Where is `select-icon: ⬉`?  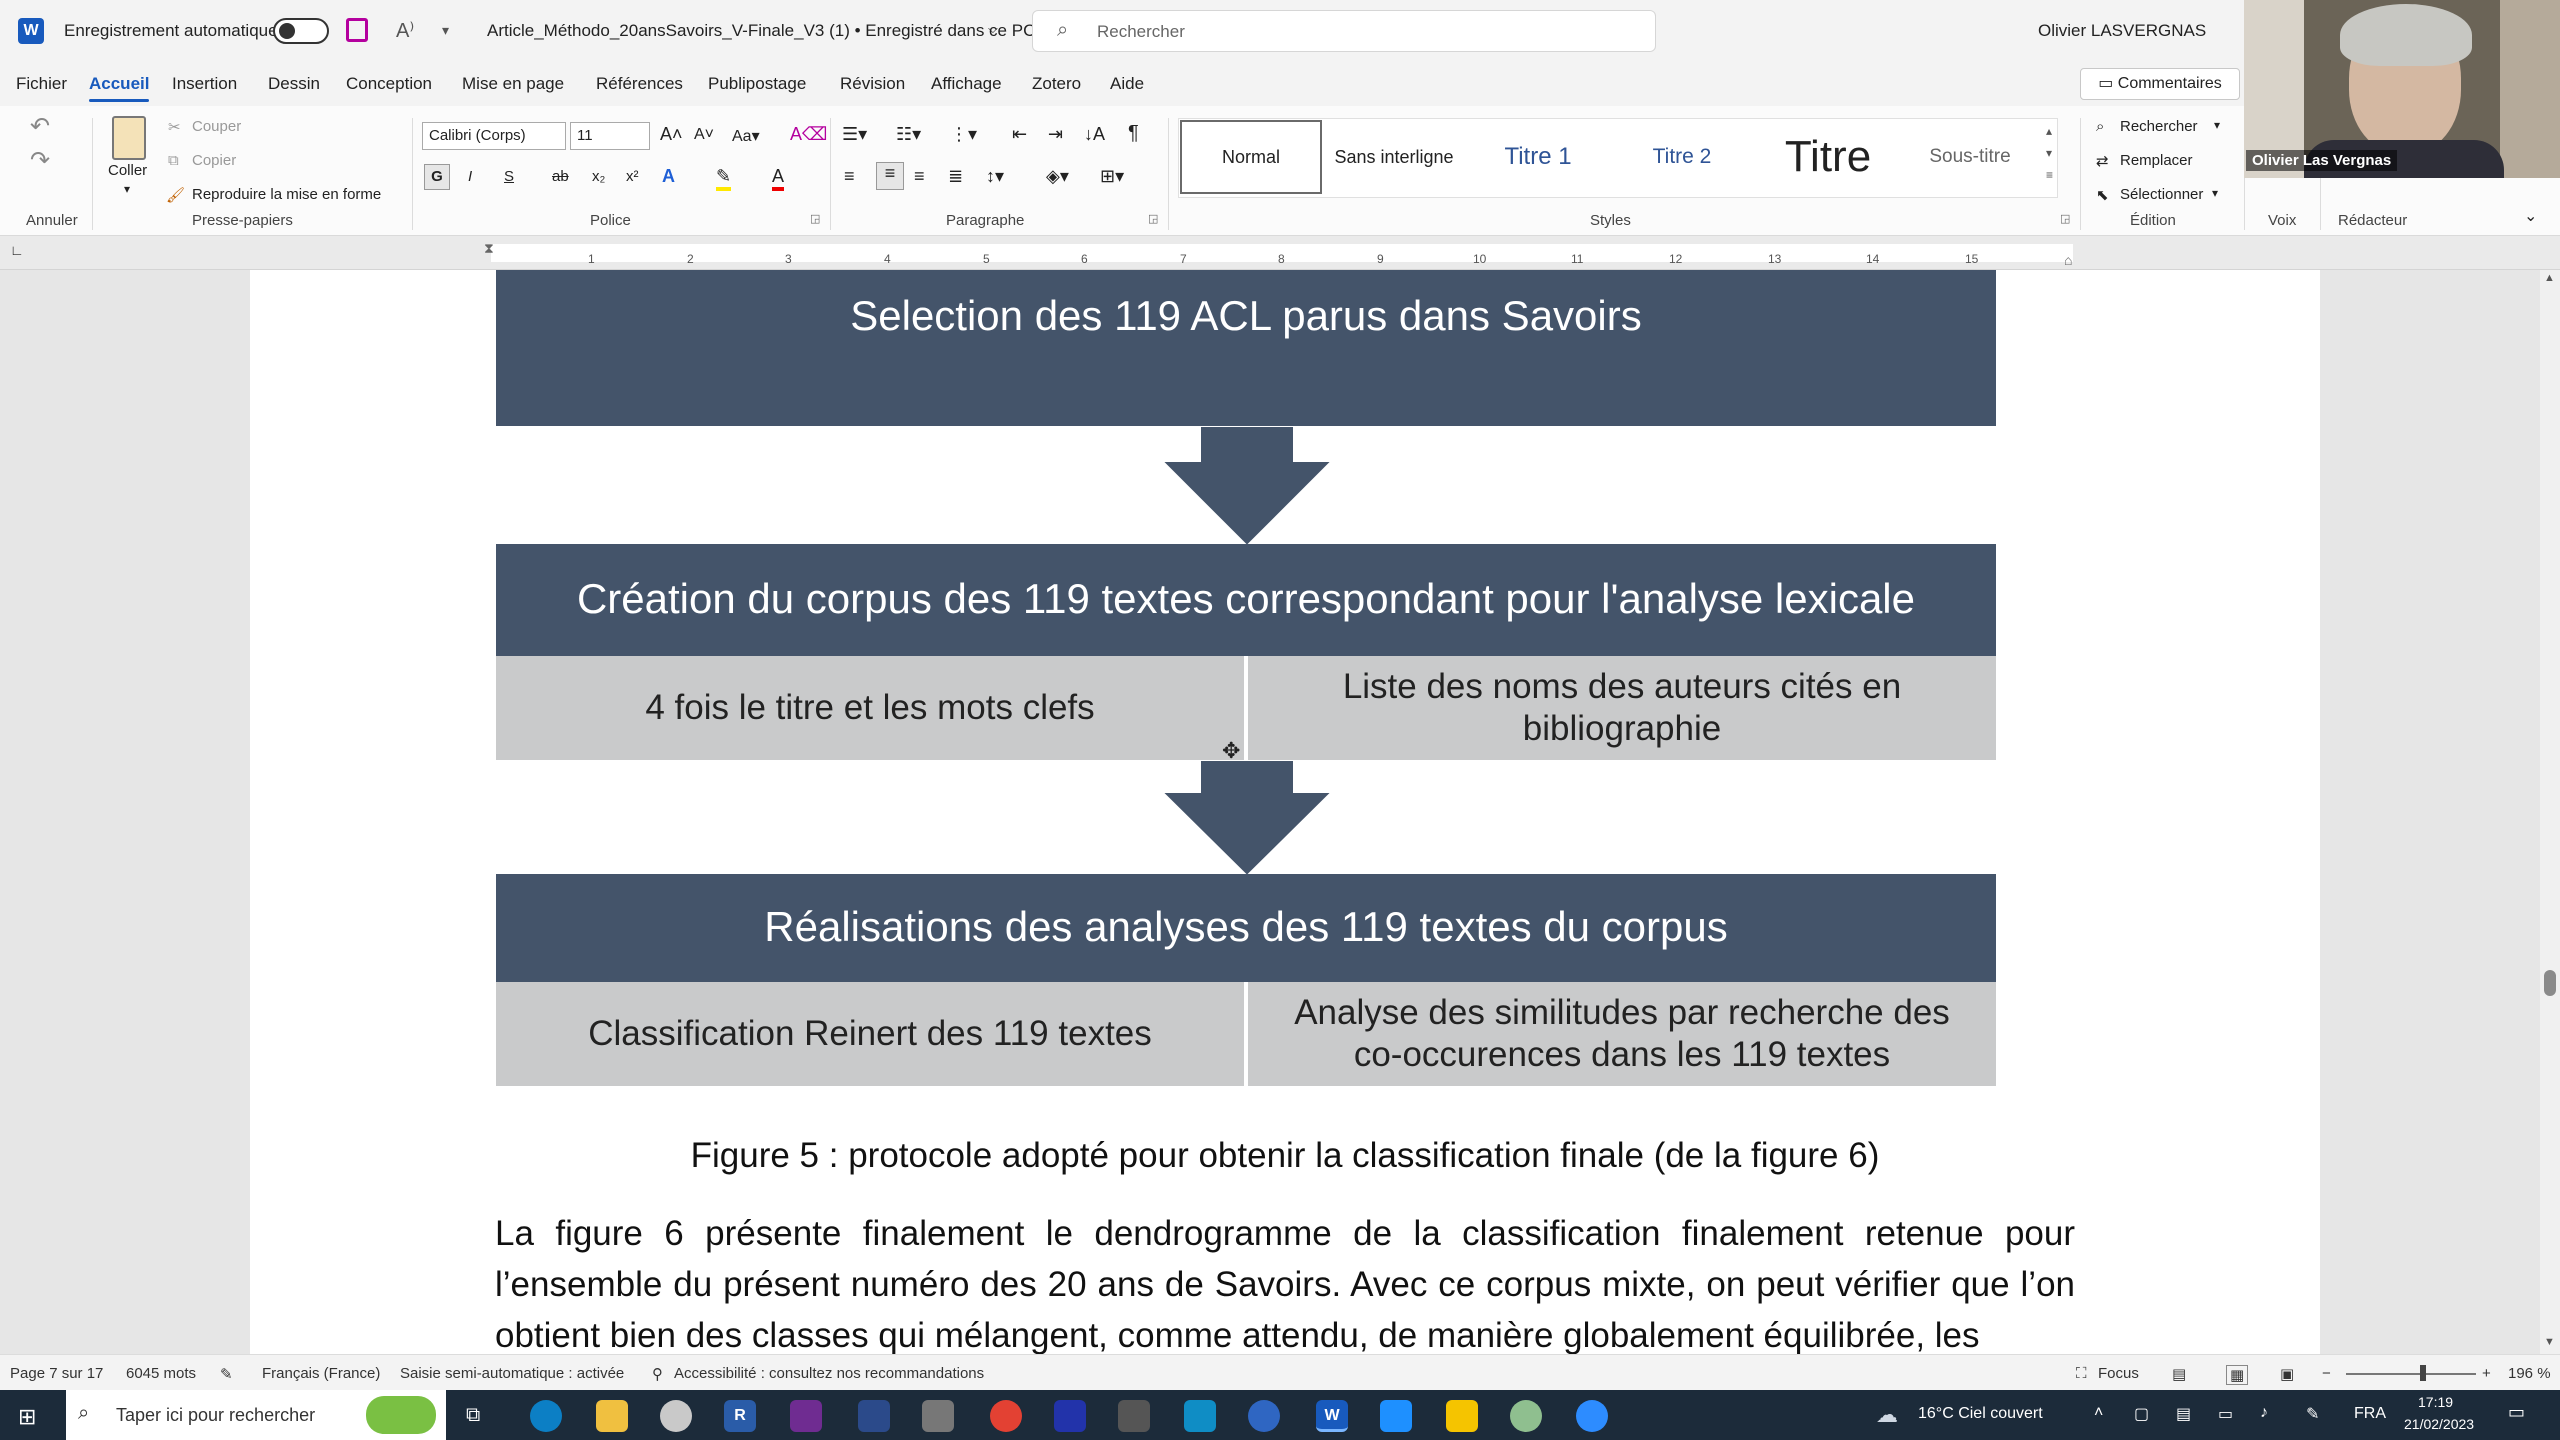
select-icon: ⬉ is located at coordinates (2102, 195).